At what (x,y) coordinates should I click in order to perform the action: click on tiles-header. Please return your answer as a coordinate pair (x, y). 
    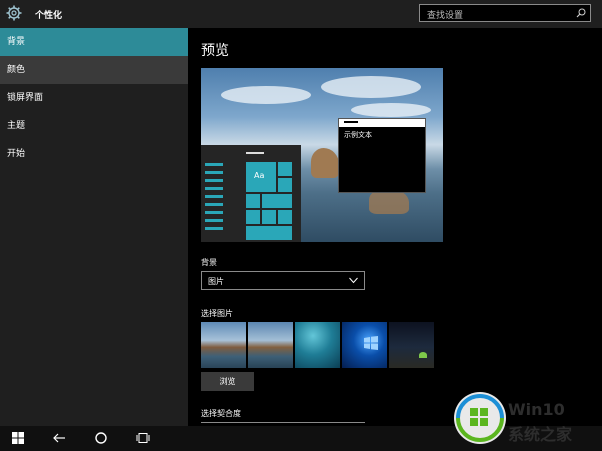
    Looking at the image, I should click on (255, 153).